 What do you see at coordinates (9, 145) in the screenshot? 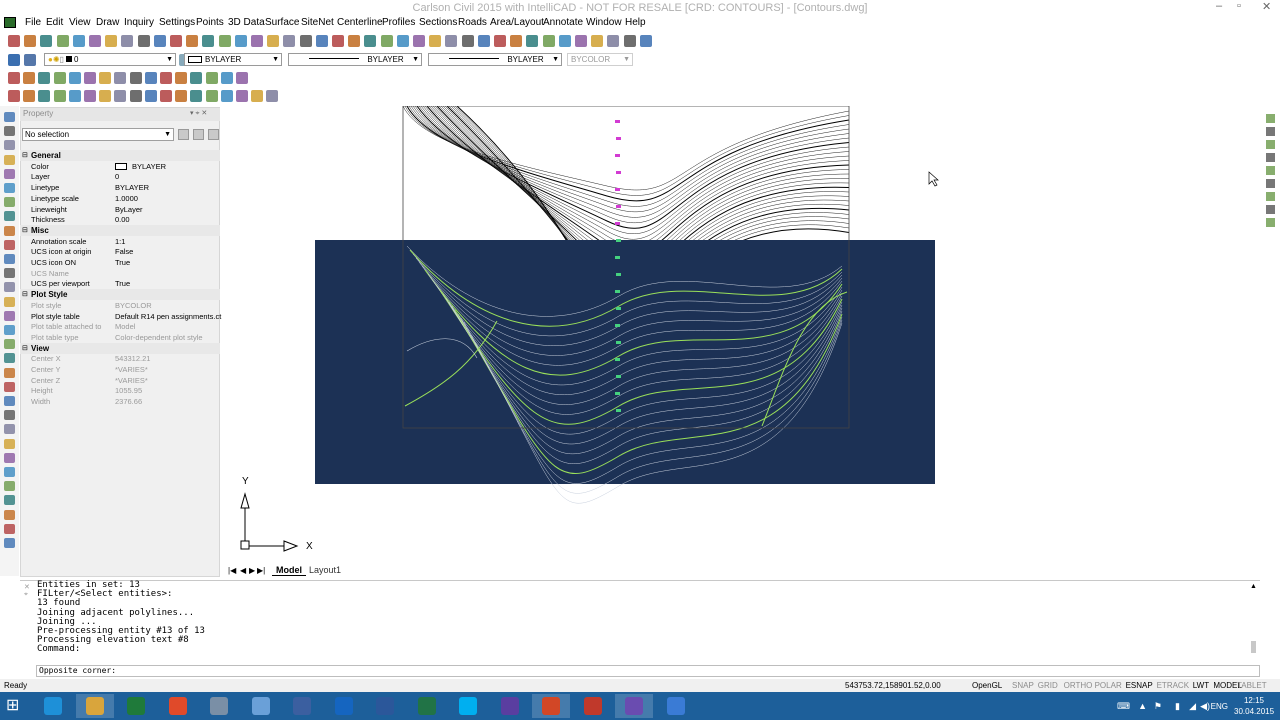
I see `left-tool-3-icon` at bounding box center [9, 145].